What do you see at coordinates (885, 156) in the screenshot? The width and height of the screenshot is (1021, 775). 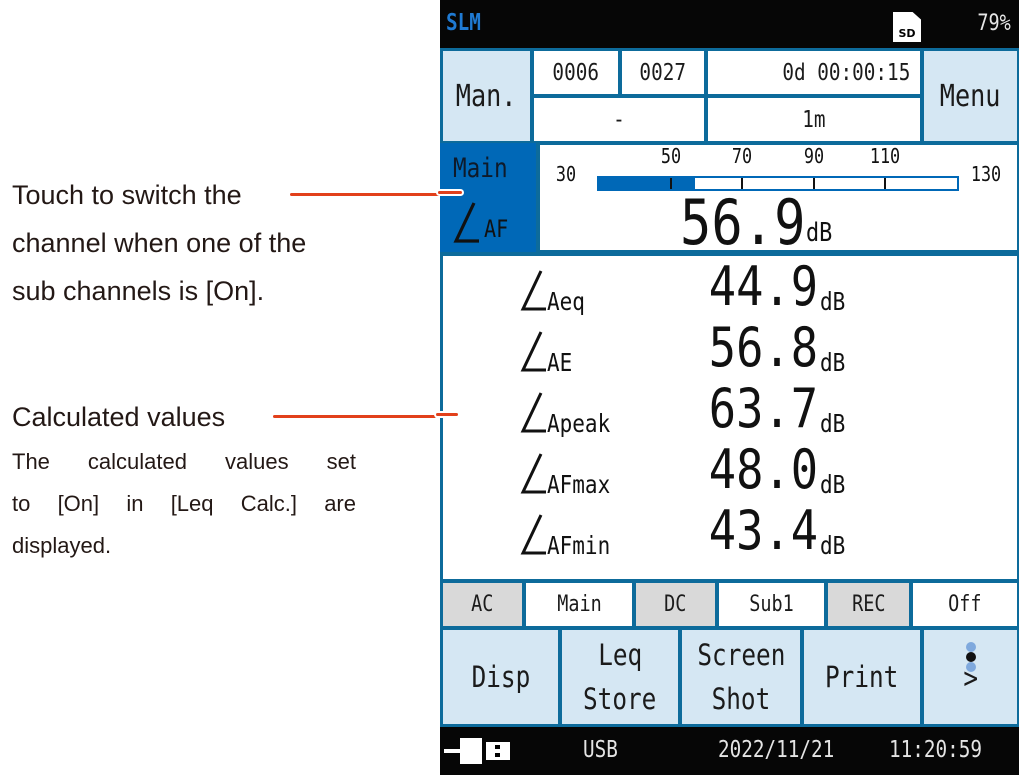 I see `scale-tick-label: 110` at bounding box center [885, 156].